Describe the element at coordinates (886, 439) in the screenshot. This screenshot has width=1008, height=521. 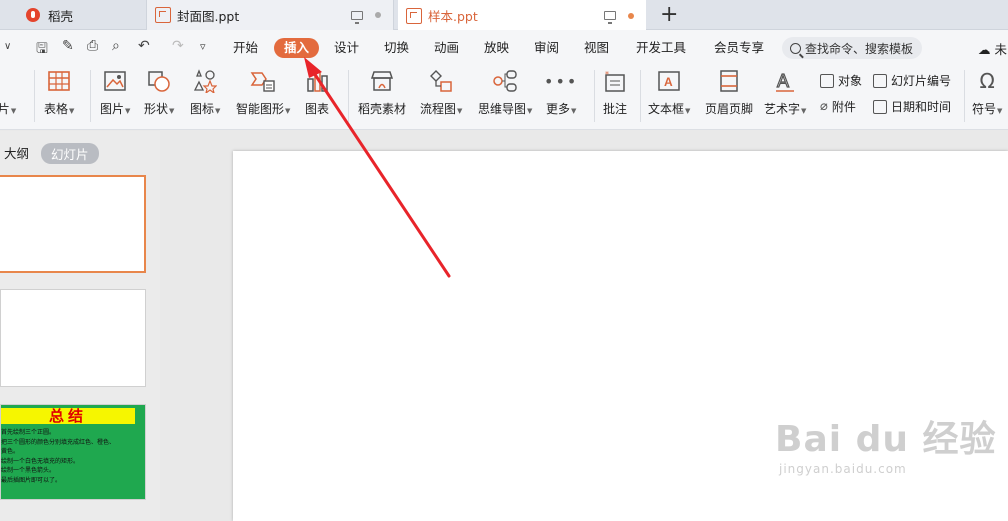
I see `watermark-main: Bai du 经验` at that location.